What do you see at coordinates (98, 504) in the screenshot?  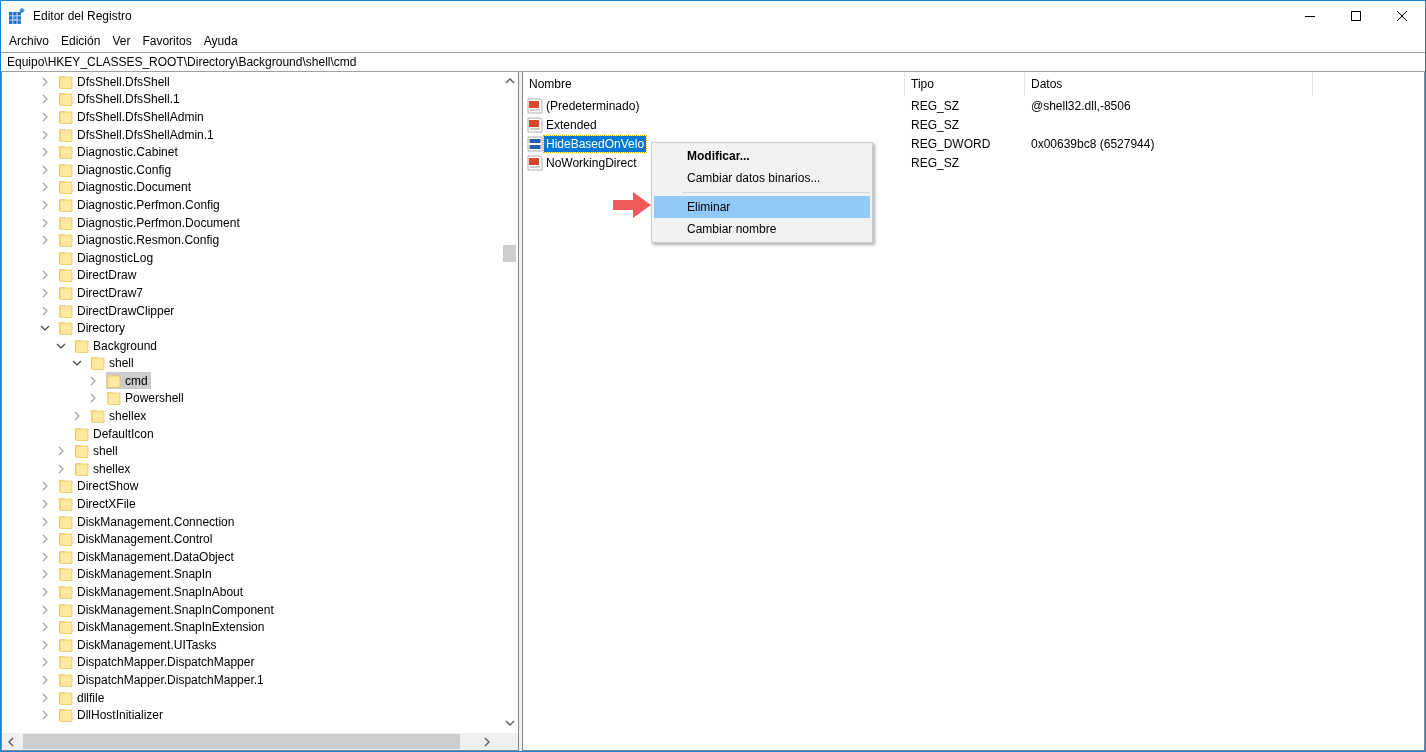 I see `tree-node: DirectXFile` at bounding box center [98, 504].